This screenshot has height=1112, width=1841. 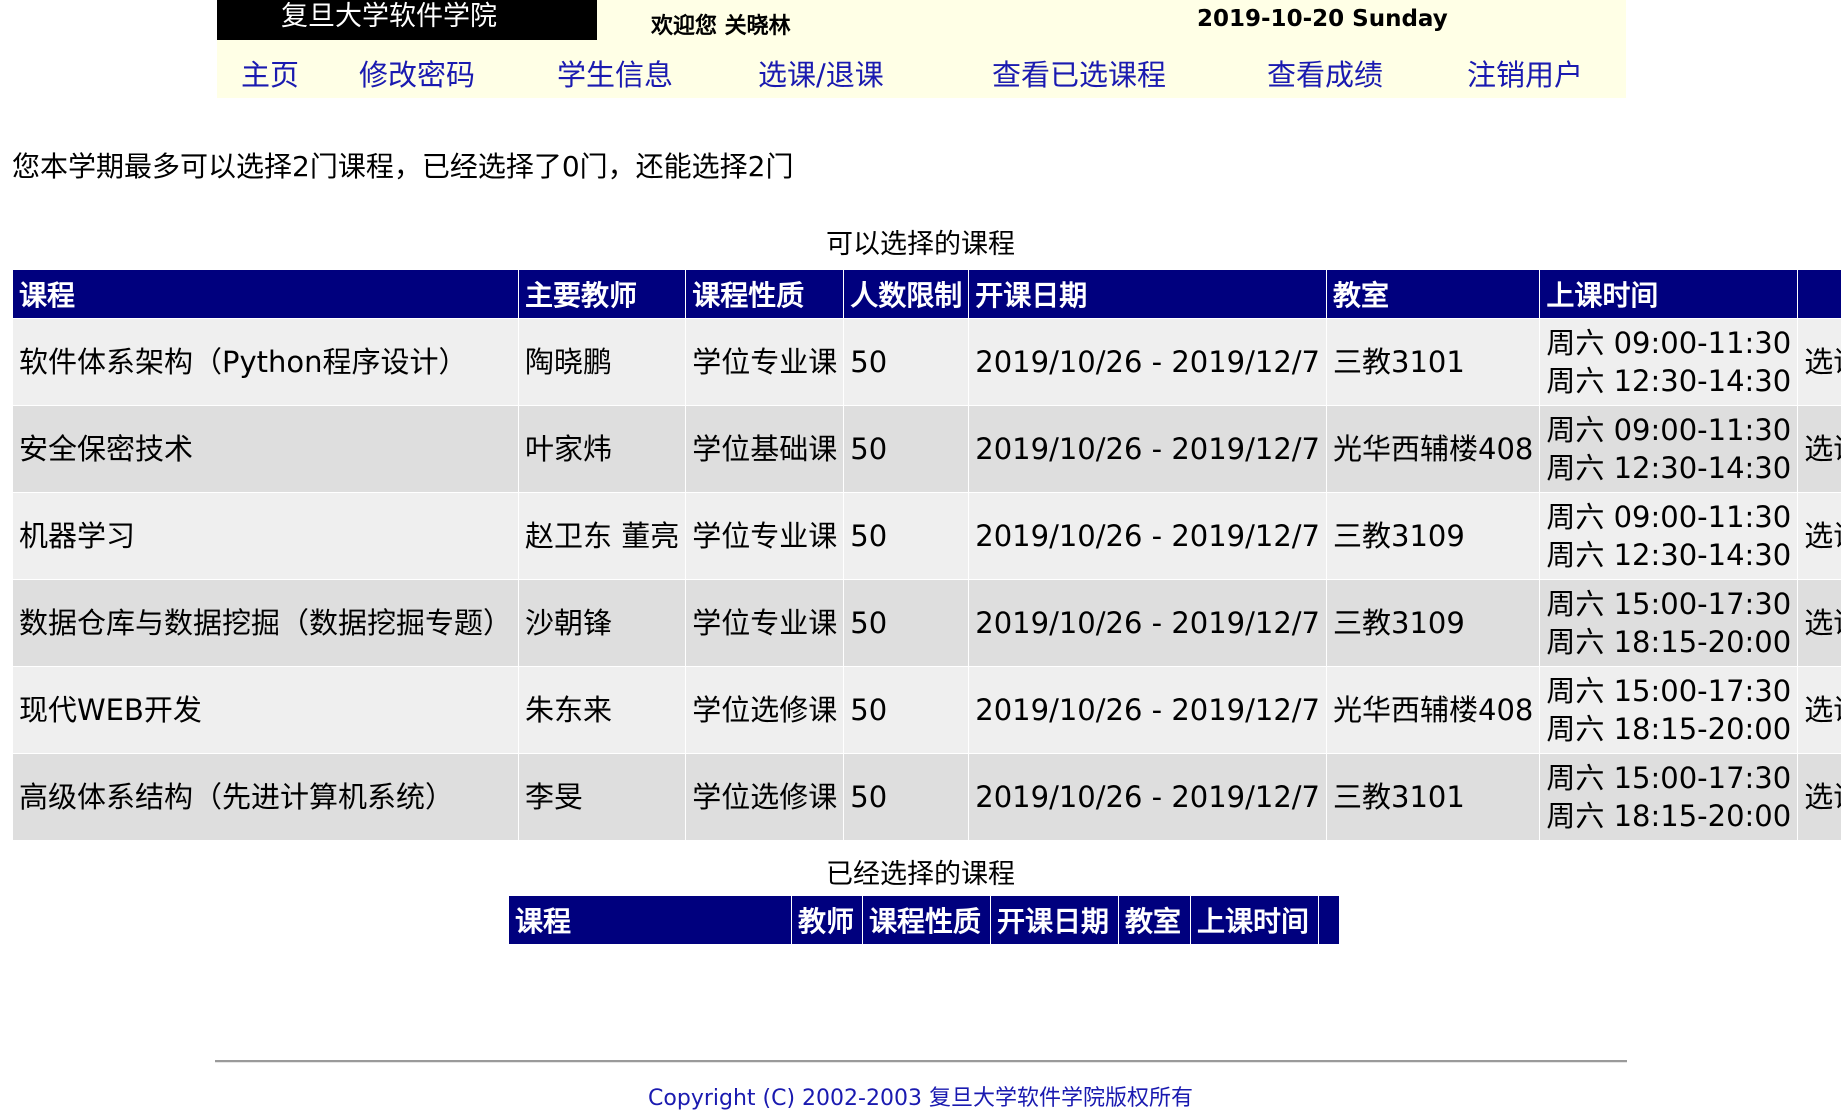 I want to click on teacher-name: 沙朝锋, so click(x=602, y=623).